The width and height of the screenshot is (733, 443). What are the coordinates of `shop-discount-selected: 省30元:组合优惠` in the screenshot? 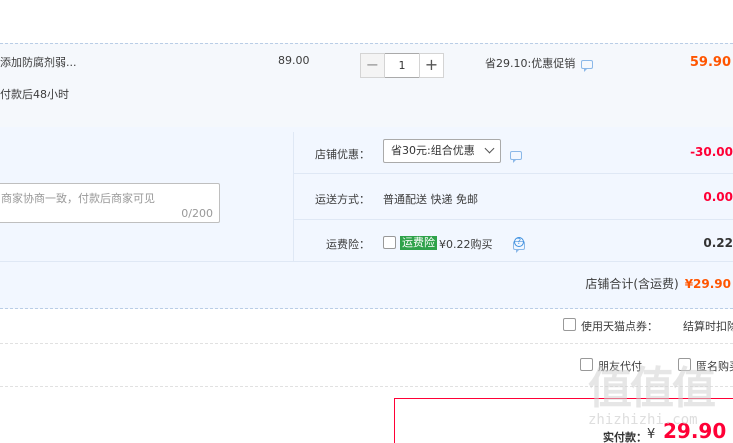 It's located at (433, 150).